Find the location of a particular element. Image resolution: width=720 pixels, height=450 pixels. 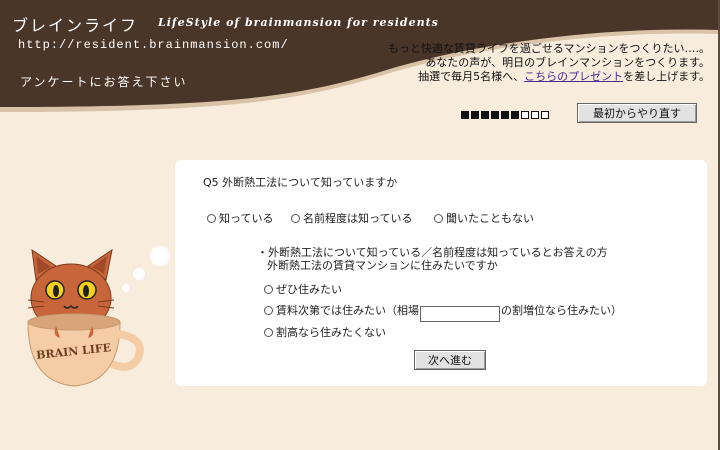

intro-line-3: 抽選で毎月5名様へ、こちらのプレゼントを差し上げます。 is located at coordinates (549, 77).